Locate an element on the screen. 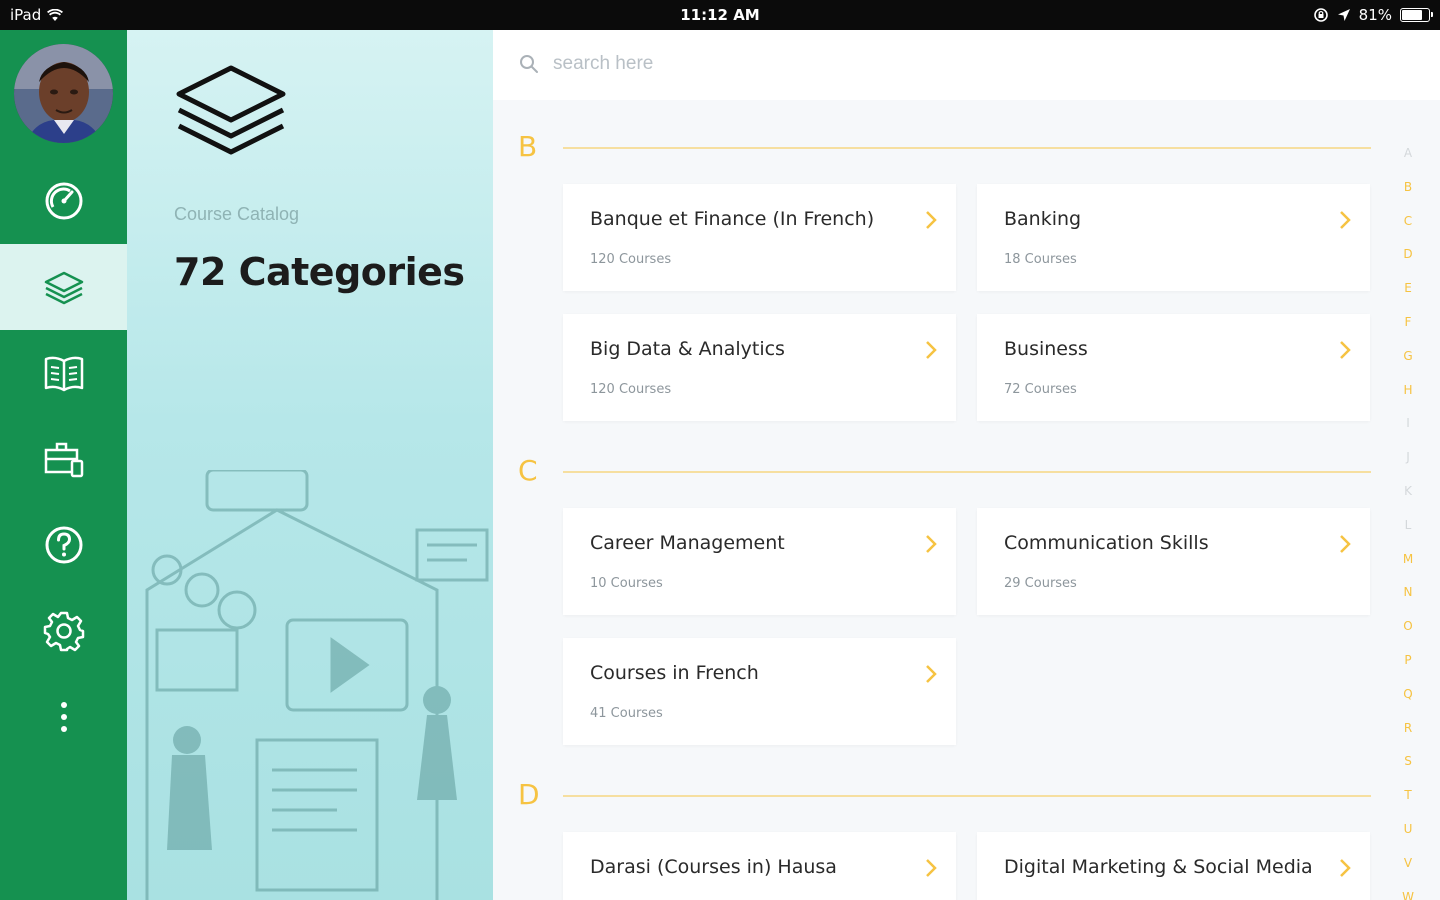 This screenshot has height=900, width=1440. category-count: 72 Courses is located at coordinates (1040, 389).